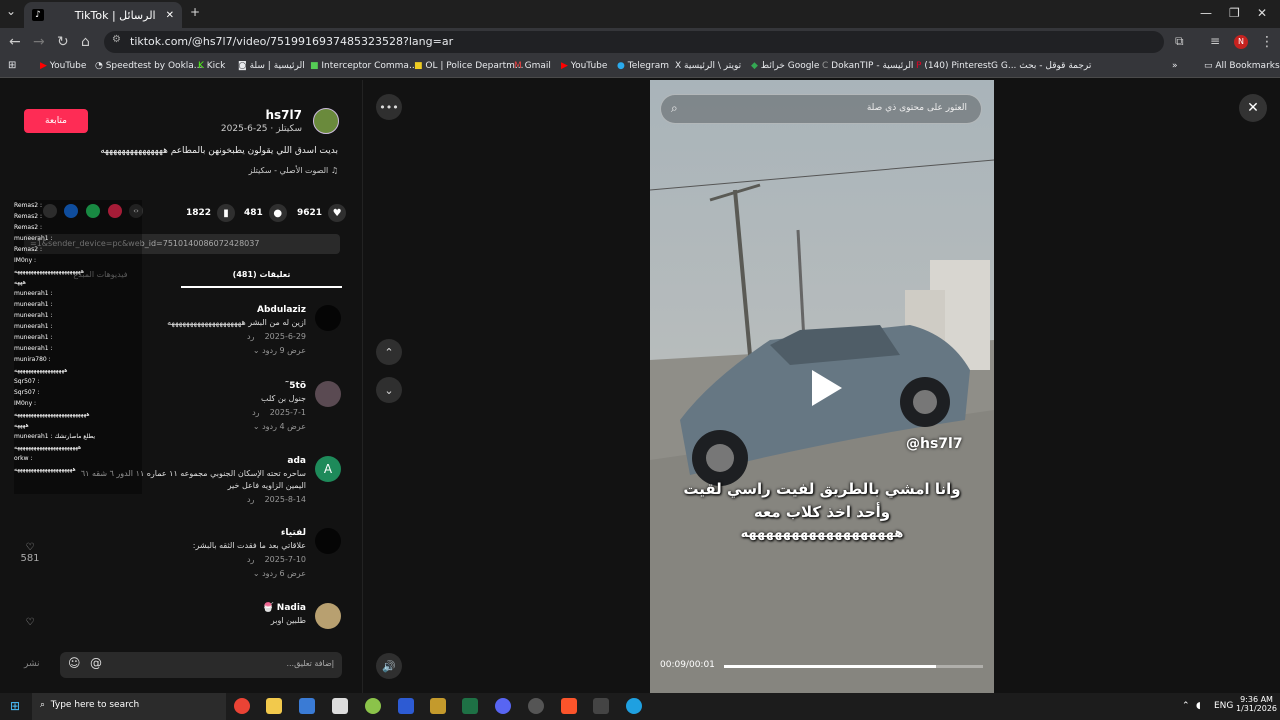  What do you see at coordinates (85, 42) in the screenshot?
I see `home-icon: ⌂` at bounding box center [85, 42].